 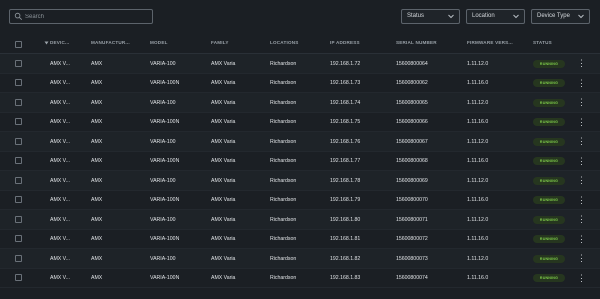 What do you see at coordinates (560, 16) in the screenshot?
I see `device-type-filter-select: Device Type` at bounding box center [560, 16].